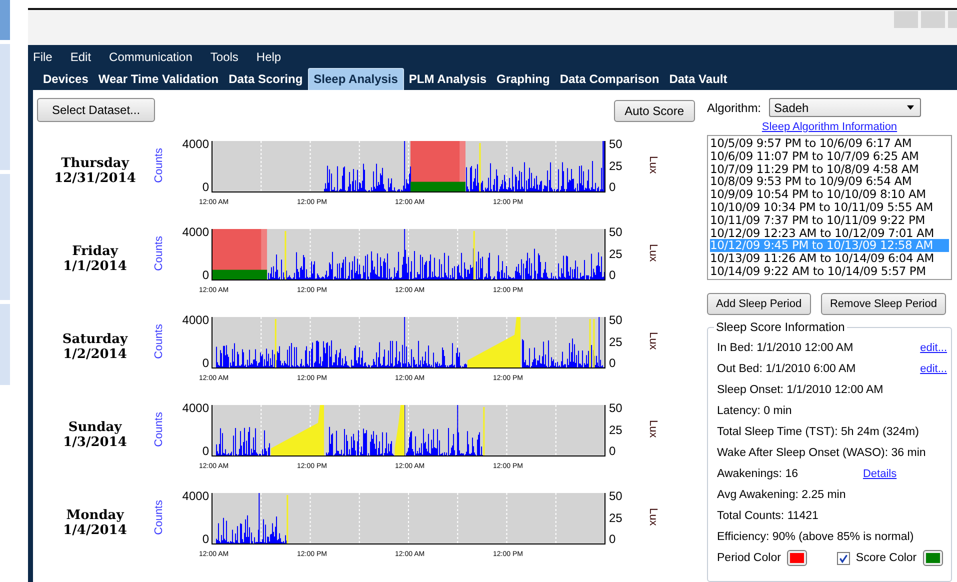 The width and height of the screenshot is (957, 582). I want to click on sleep-period-button: Remove Sleep Period, so click(883, 304).